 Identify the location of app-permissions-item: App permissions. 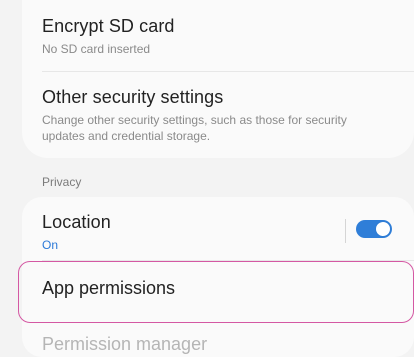
(108, 288).